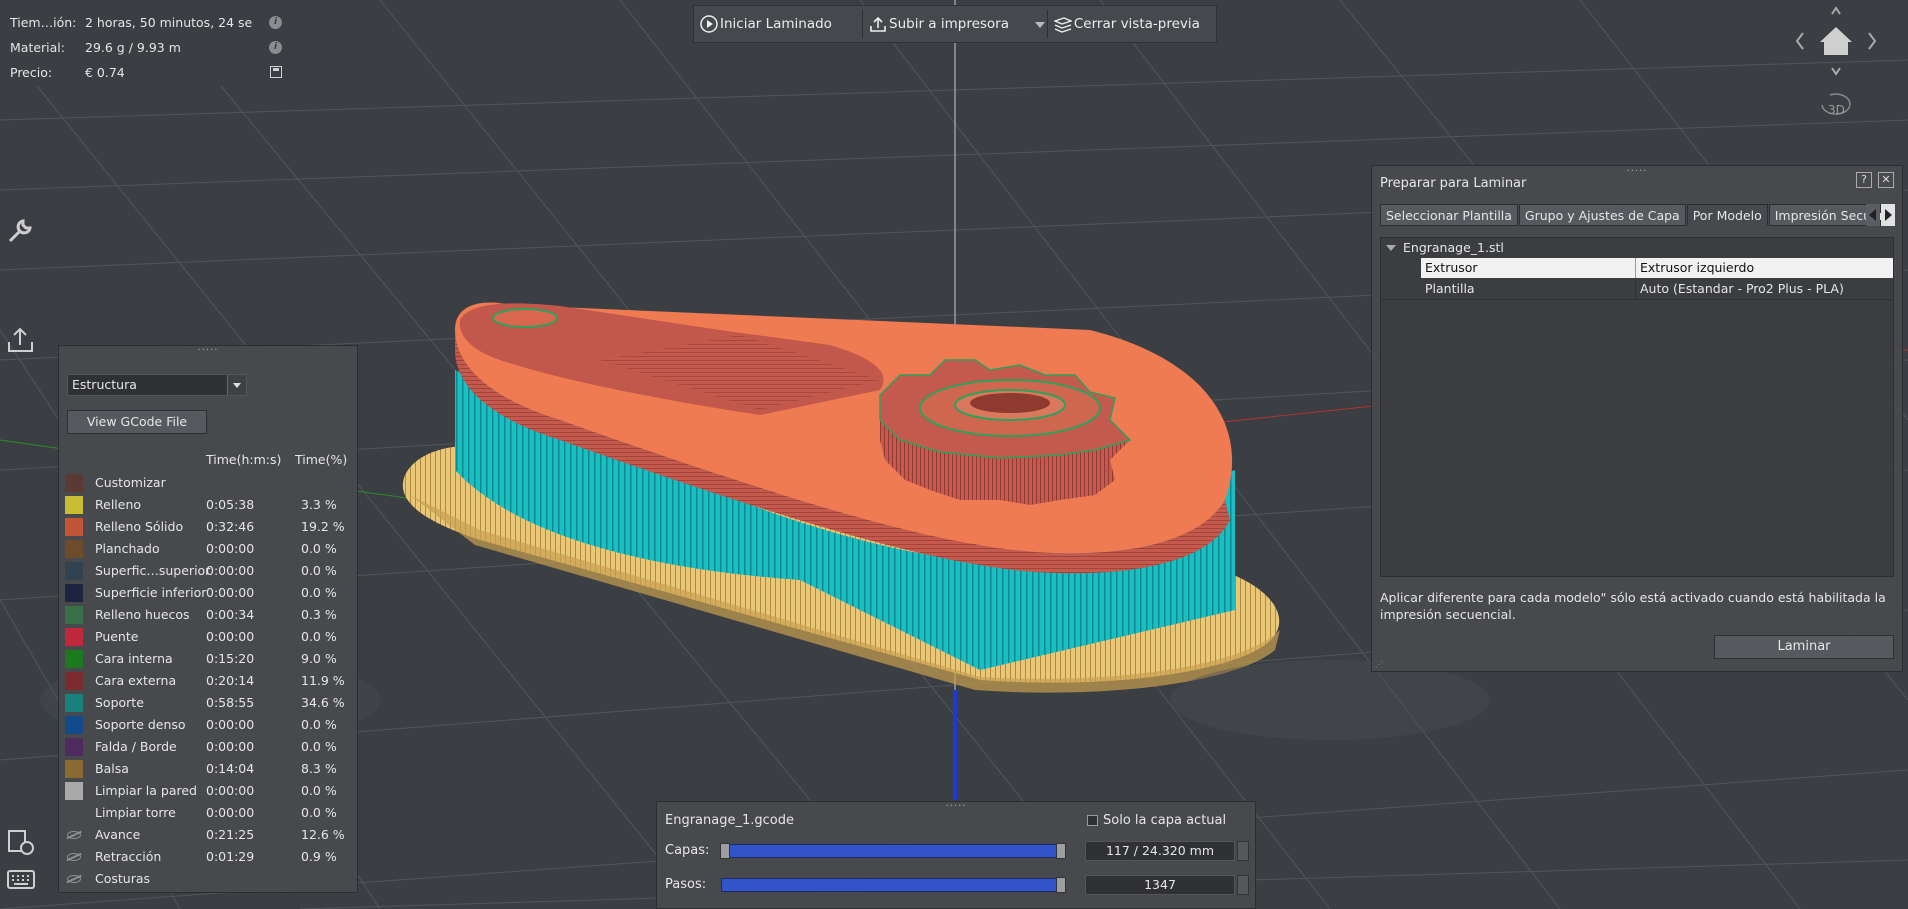 This screenshot has height=909, width=1908. I want to click on tree-row-extruder: Extrusor Extrusor izquierdo, so click(1637, 268).